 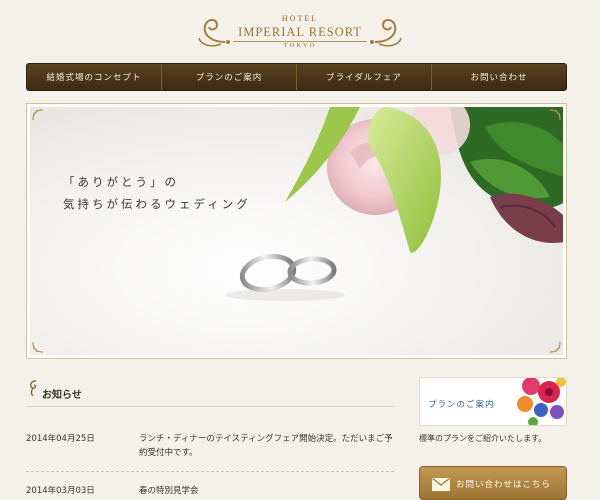 I want to click on logo-hotel-text: HOTEL, so click(x=300, y=18).